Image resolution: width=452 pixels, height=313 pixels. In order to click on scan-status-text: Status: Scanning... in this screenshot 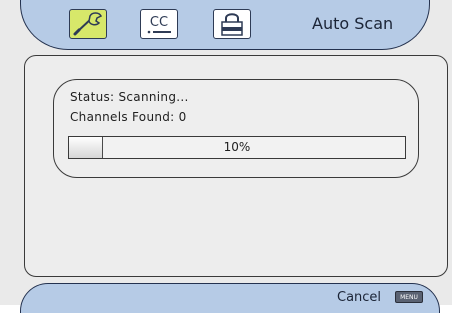, I will do `click(129, 97)`.